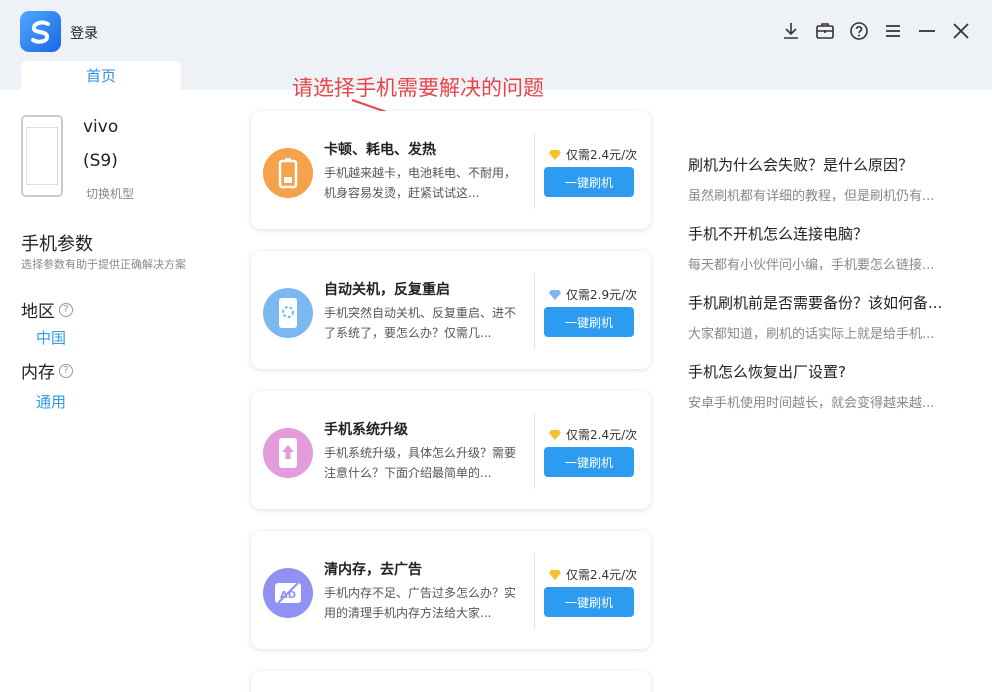 This screenshot has height=692, width=992. What do you see at coordinates (791, 31) in the screenshot?
I see `download-icon` at bounding box center [791, 31].